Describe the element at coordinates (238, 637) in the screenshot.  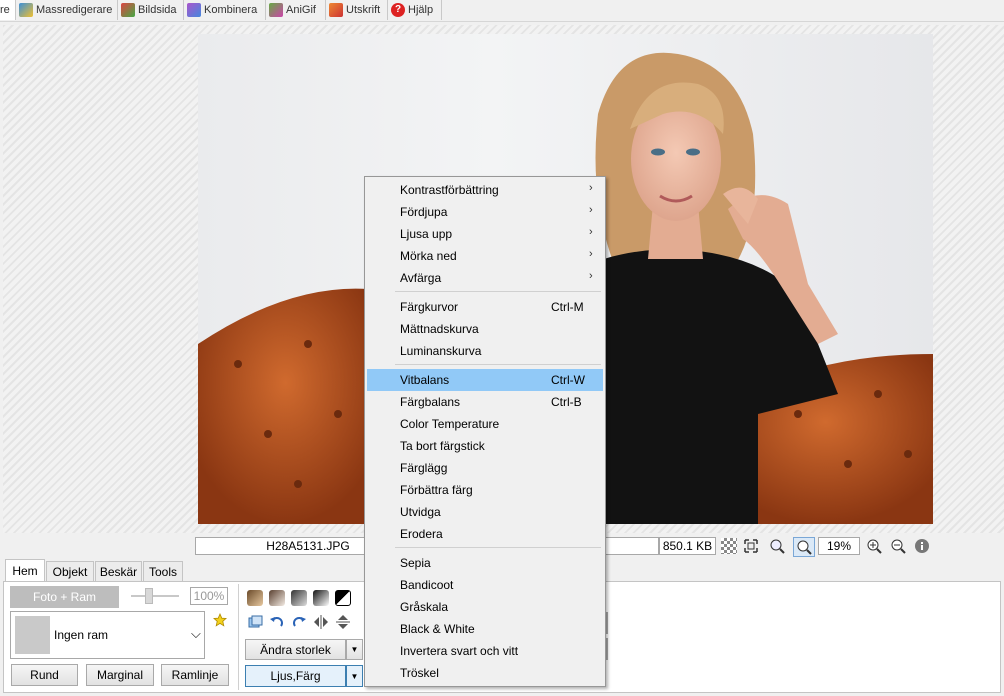
I see `panel-divider` at that location.